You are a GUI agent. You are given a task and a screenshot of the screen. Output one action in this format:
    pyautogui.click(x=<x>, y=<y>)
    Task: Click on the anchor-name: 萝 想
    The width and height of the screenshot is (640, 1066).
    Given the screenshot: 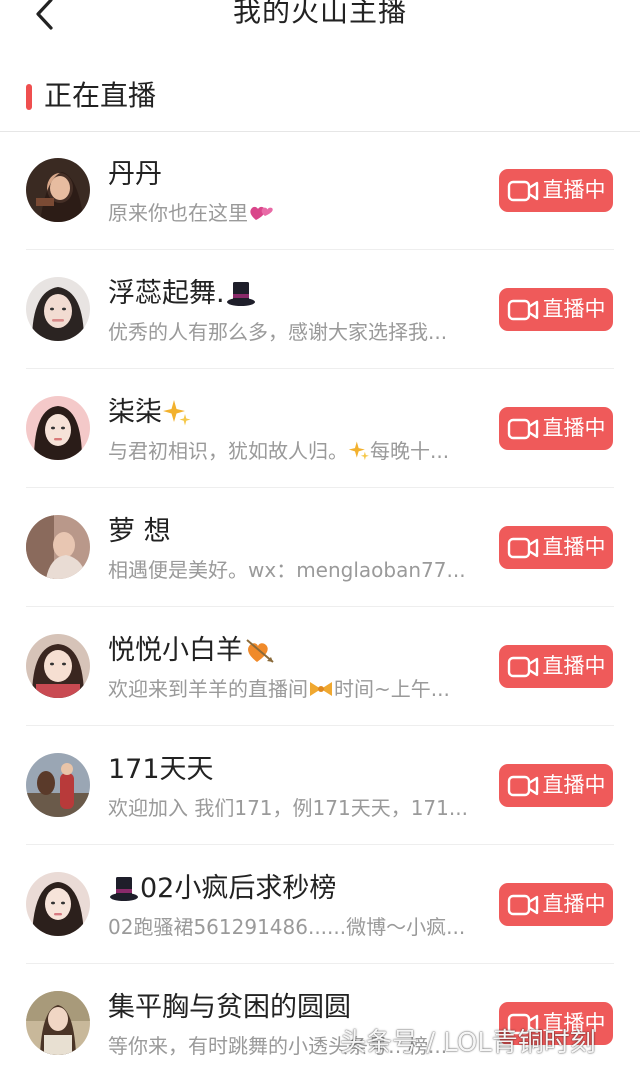 What is the action you would take?
    pyautogui.click(x=139, y=531)
    